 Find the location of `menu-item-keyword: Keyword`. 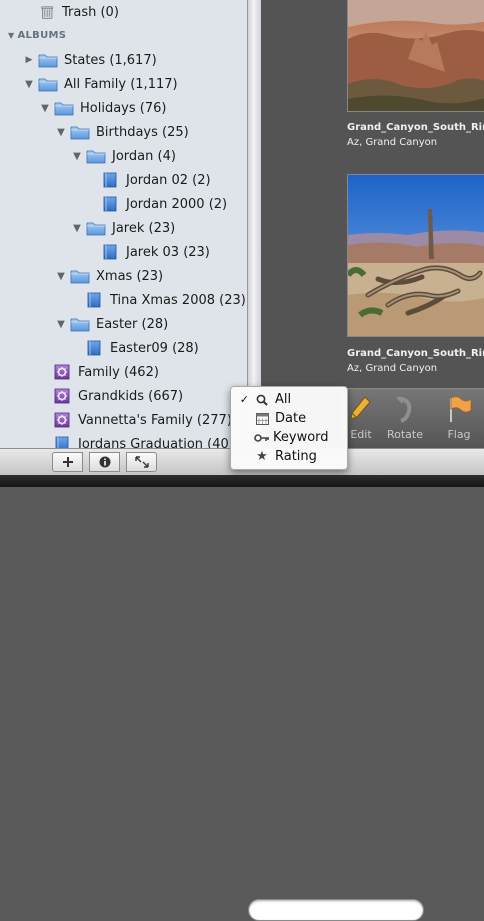

menu-item-keyword: Keyword is located at coordinates (289, 437).